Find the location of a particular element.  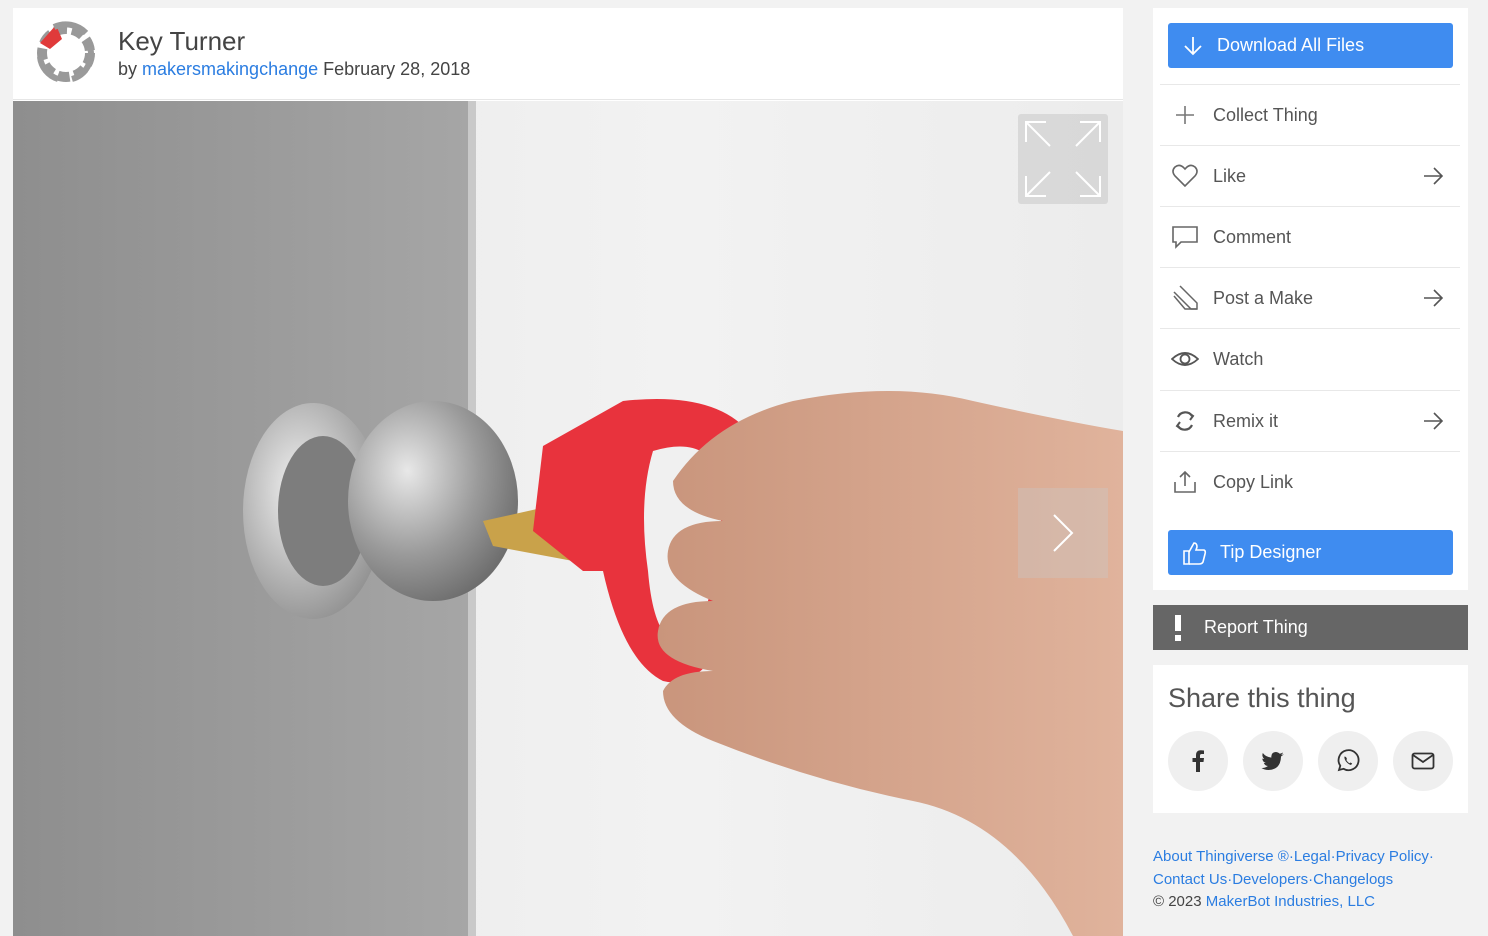

report-thing-label: Report Thing is located at coordinates (1256, 627).